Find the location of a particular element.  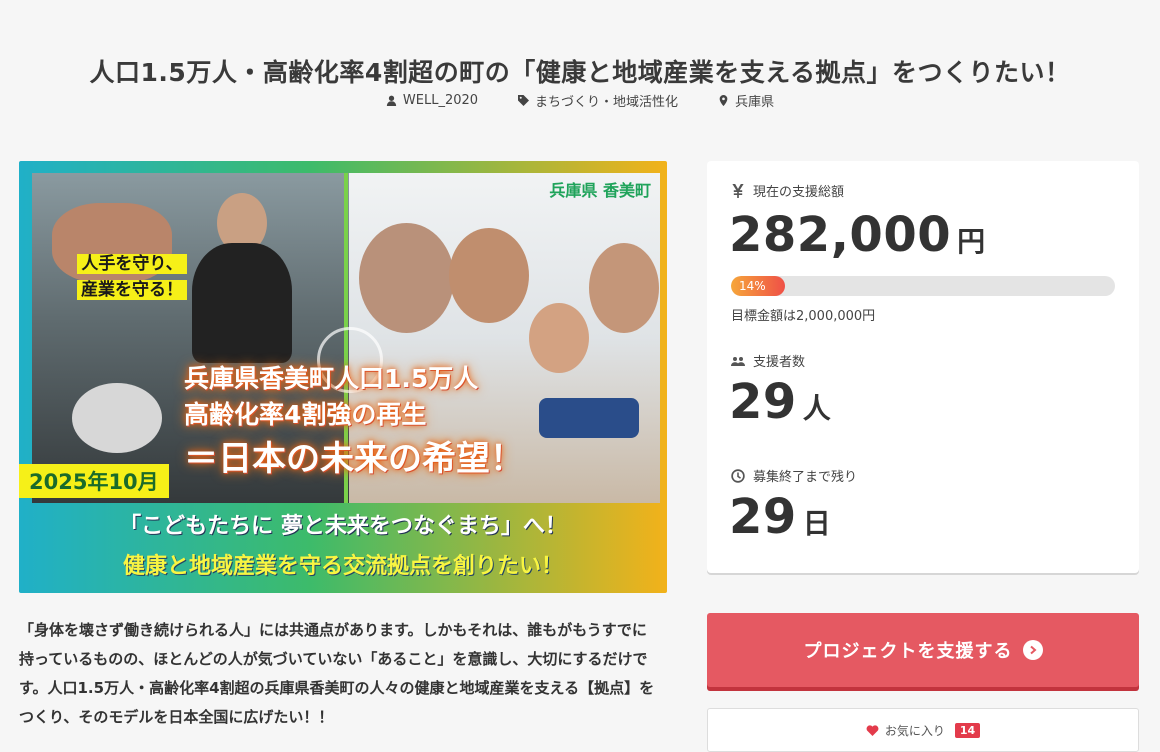

backers-label-row: 支援者数 is located at coordinates (768, 360).